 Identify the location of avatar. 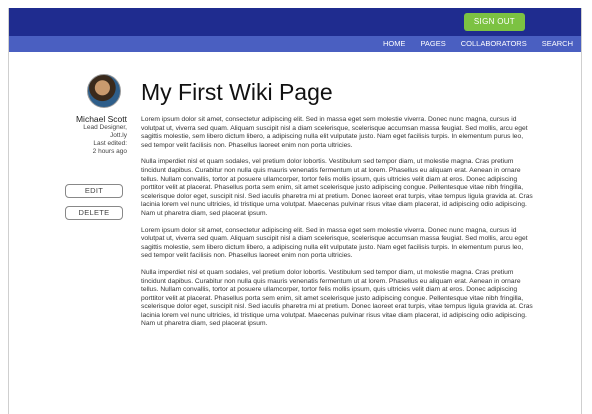
(104, 91).